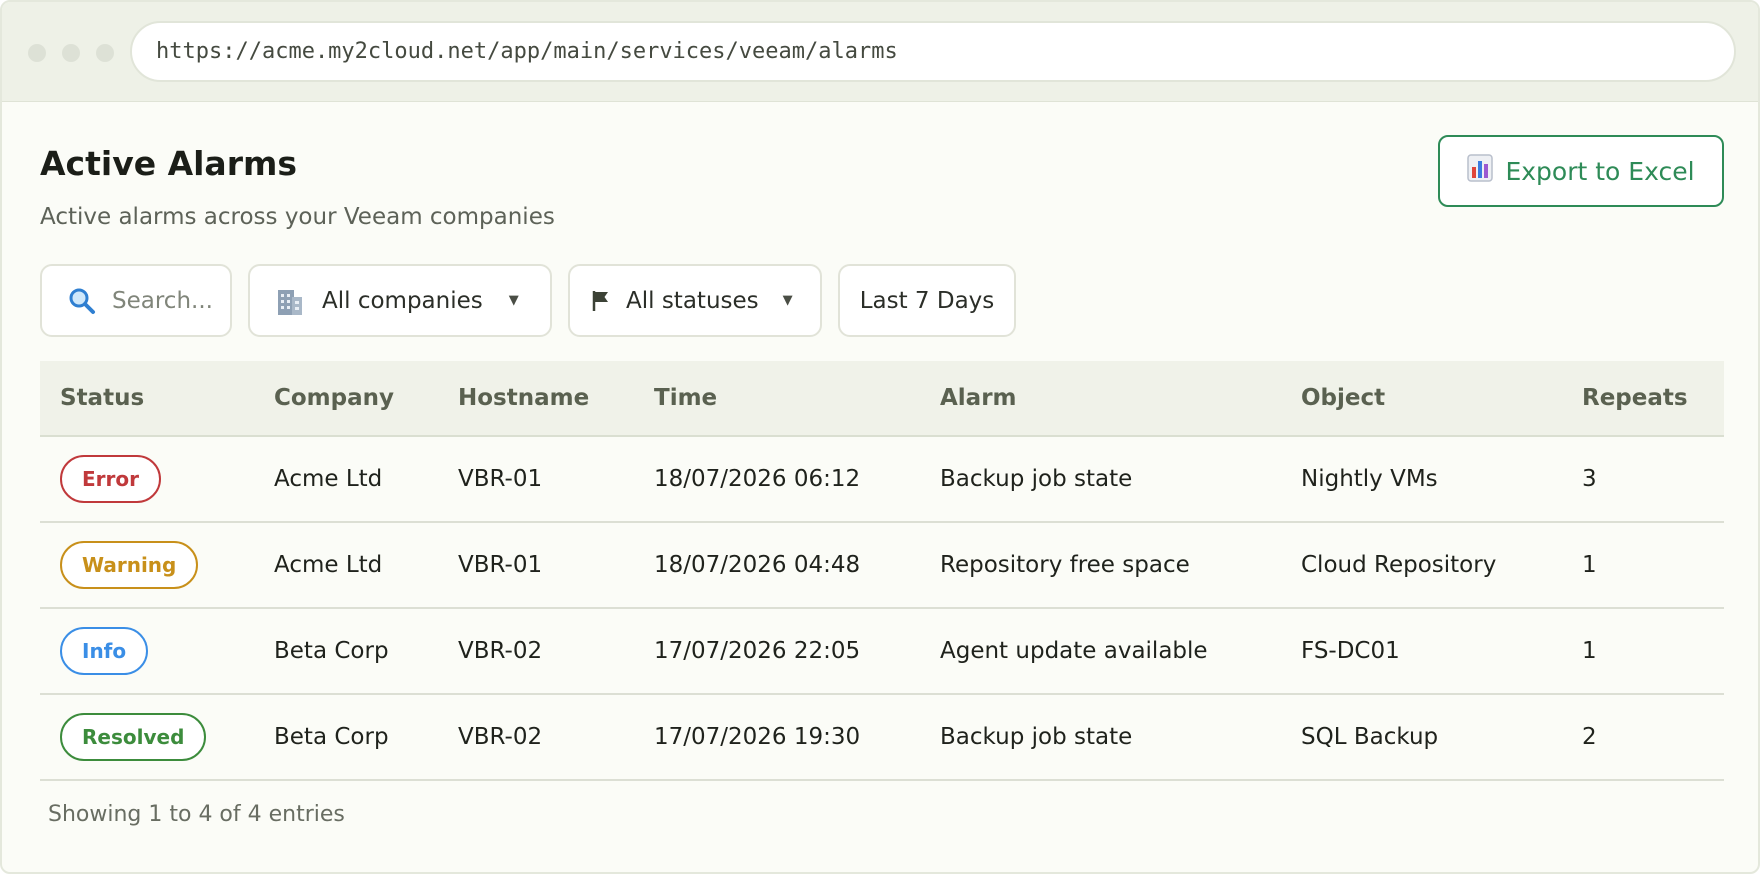  I want to click on alarm-cell: Agent update available, so click(1074, 651).